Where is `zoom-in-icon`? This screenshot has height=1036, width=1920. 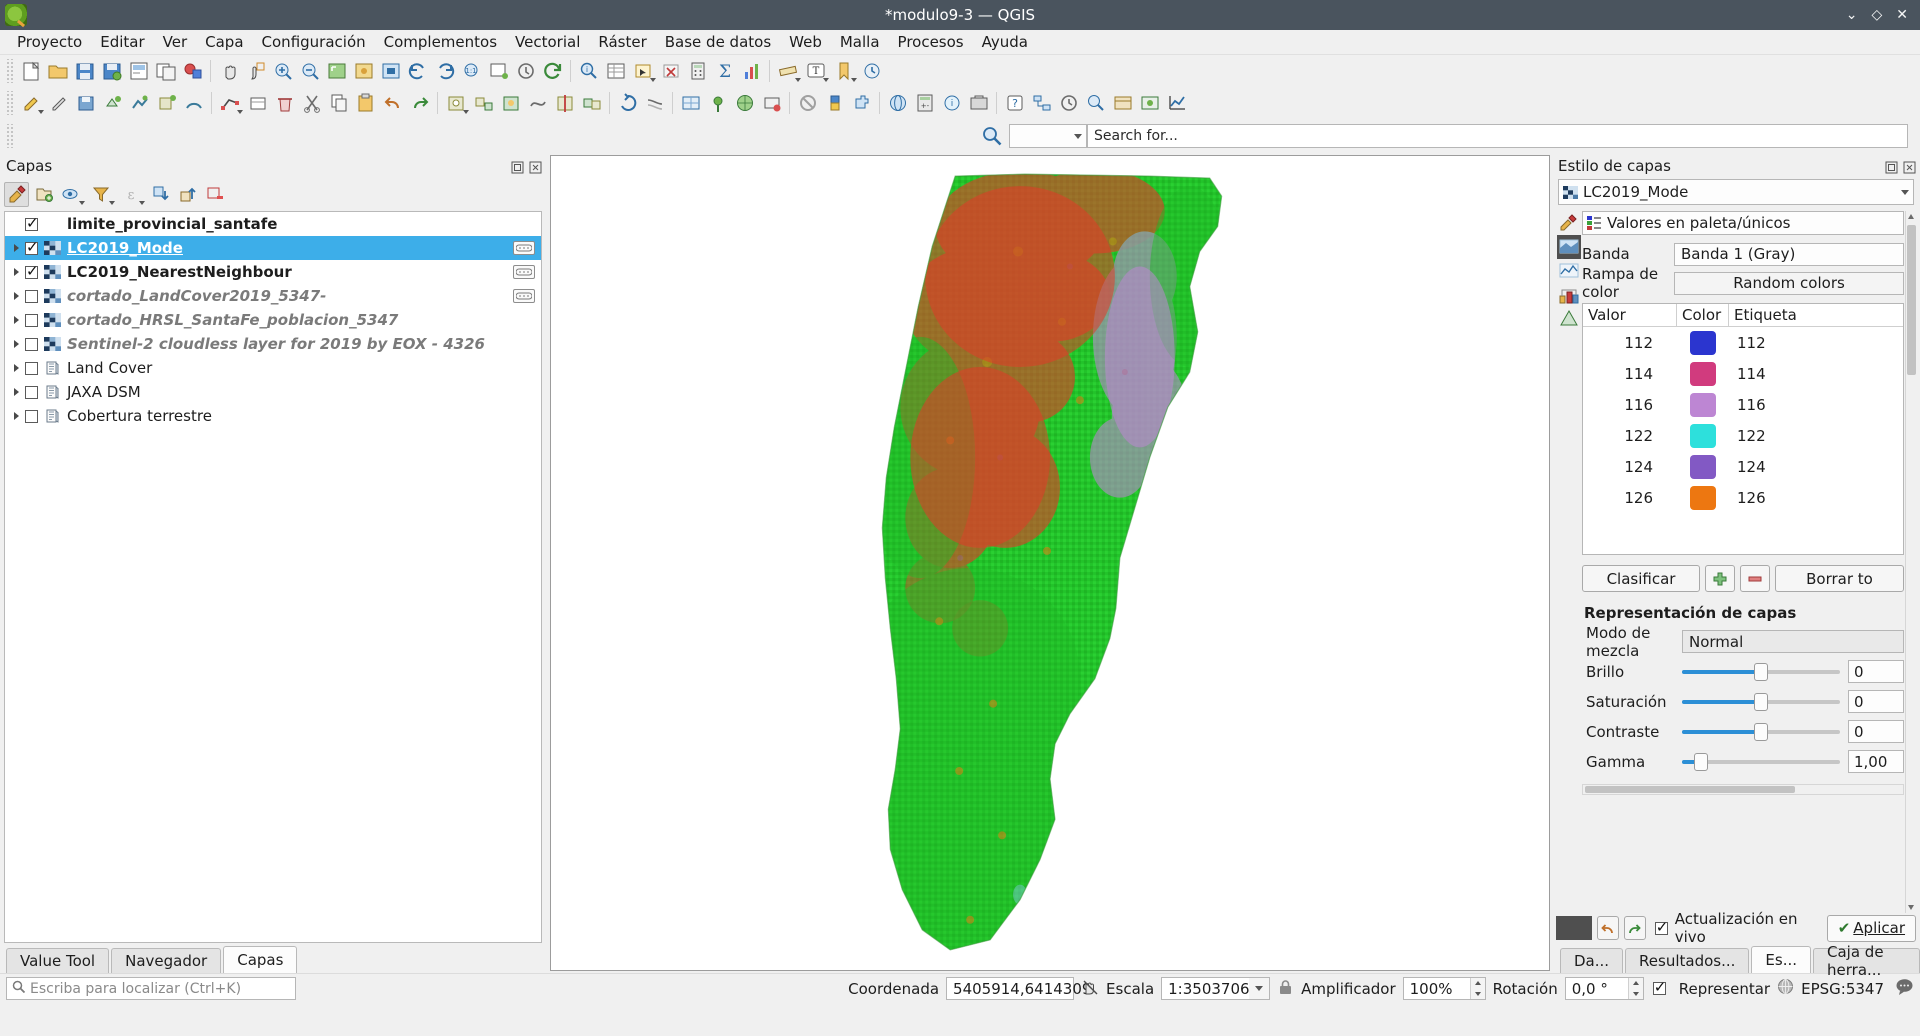 zoom-in-icon is located at coordinates (282, 71).